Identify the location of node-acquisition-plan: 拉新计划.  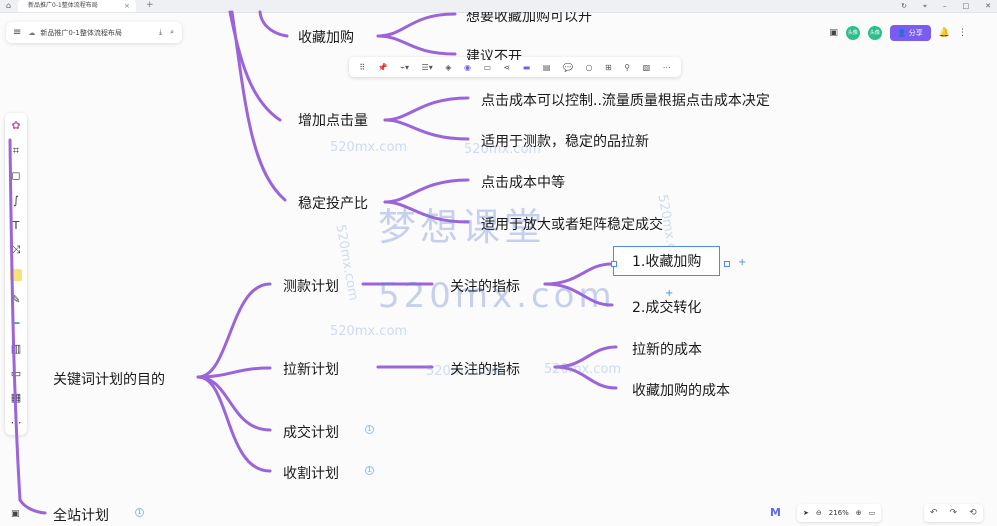
(311, 369).